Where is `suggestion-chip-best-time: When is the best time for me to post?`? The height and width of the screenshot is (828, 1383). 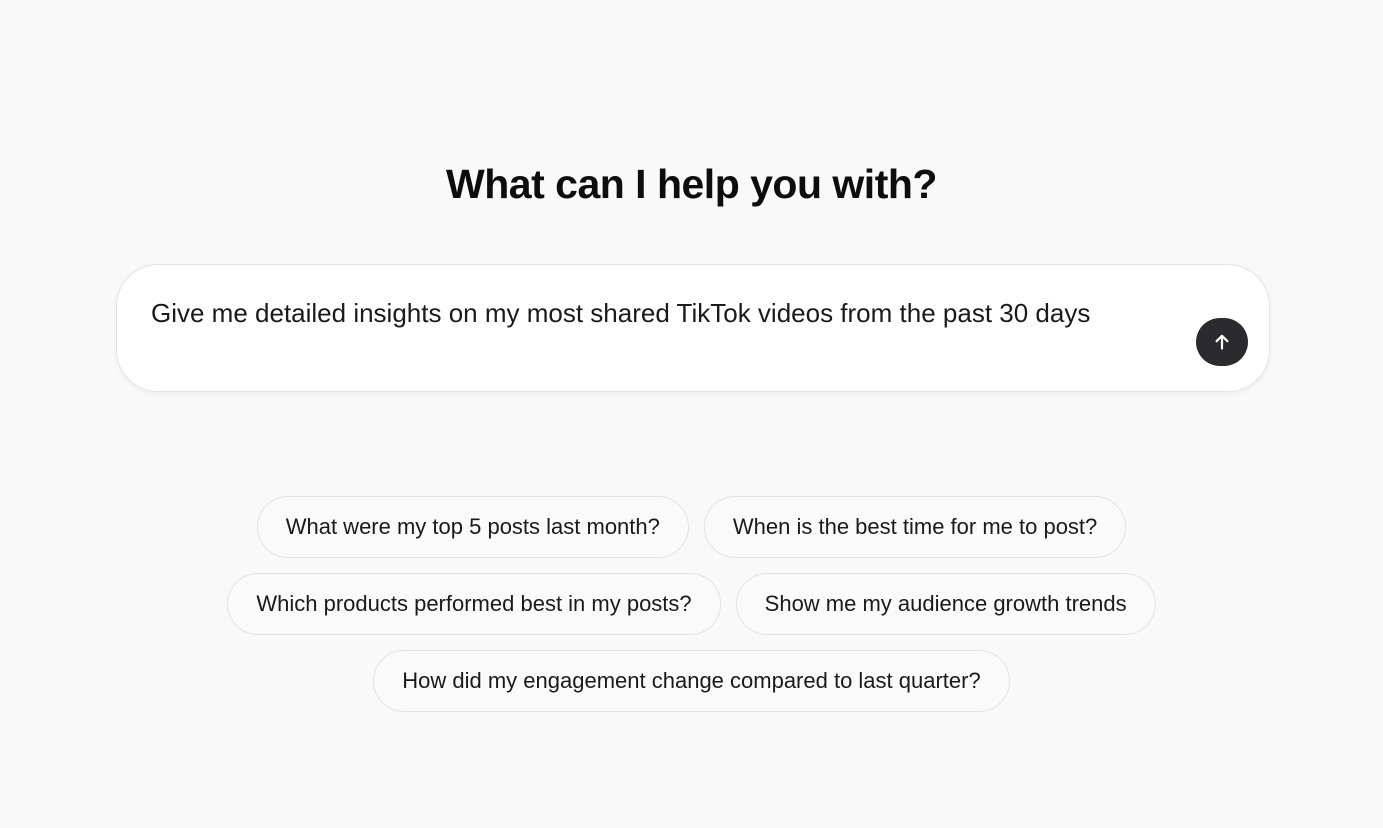 suggestion-chip-best-time: When is the best time for me to post? is located at coordinates (915, 527).